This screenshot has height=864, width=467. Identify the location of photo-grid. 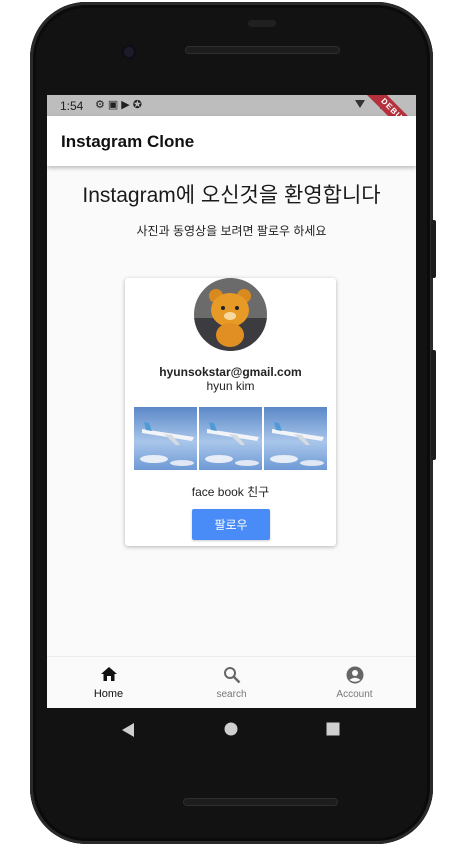
(230, 438).